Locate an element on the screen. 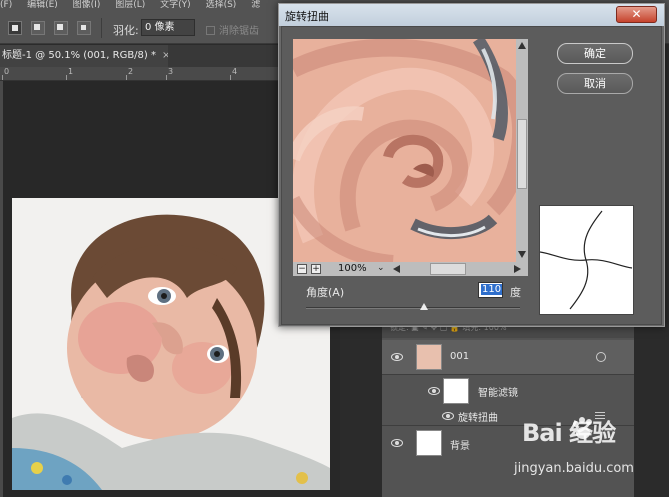  dialog-titlebar: 旋转扭曲 ✕ is located at coordinates (471, 15).